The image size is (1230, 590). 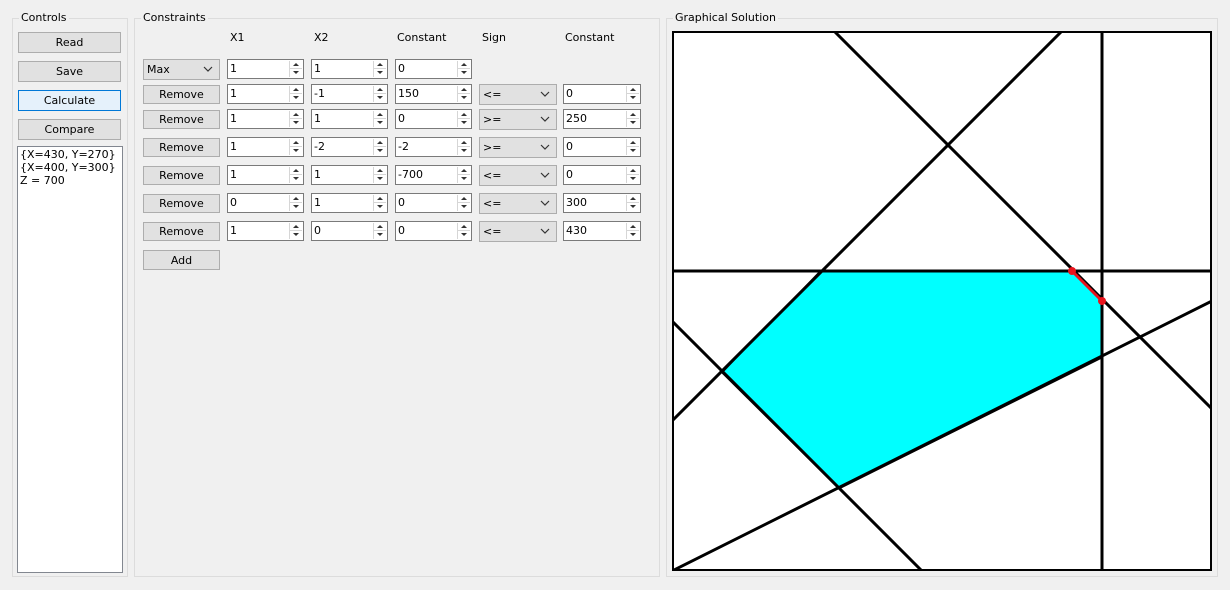 I want to click on constraint-constant-input: -2, so click(x=433, y=147).